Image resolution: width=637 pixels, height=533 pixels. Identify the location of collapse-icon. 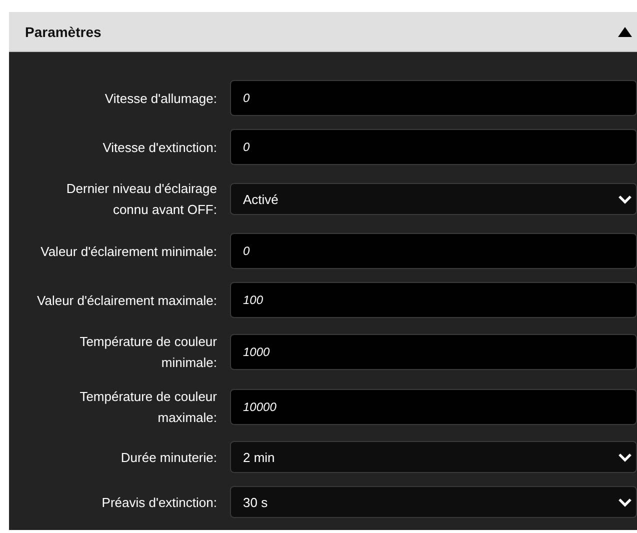
(625, 31).